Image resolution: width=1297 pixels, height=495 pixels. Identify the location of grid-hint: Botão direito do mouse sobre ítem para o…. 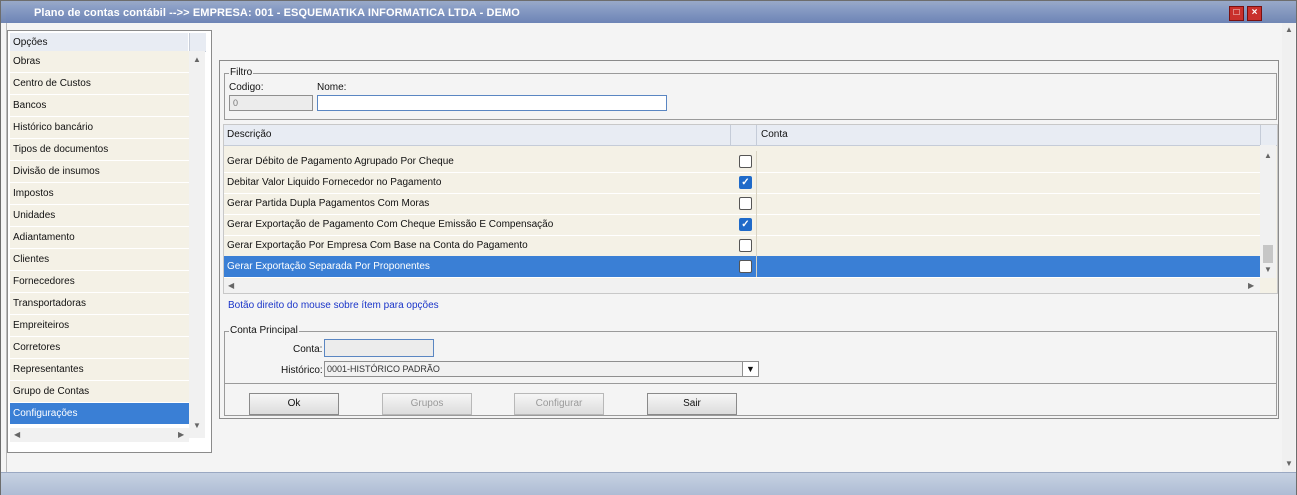
(333, 305).